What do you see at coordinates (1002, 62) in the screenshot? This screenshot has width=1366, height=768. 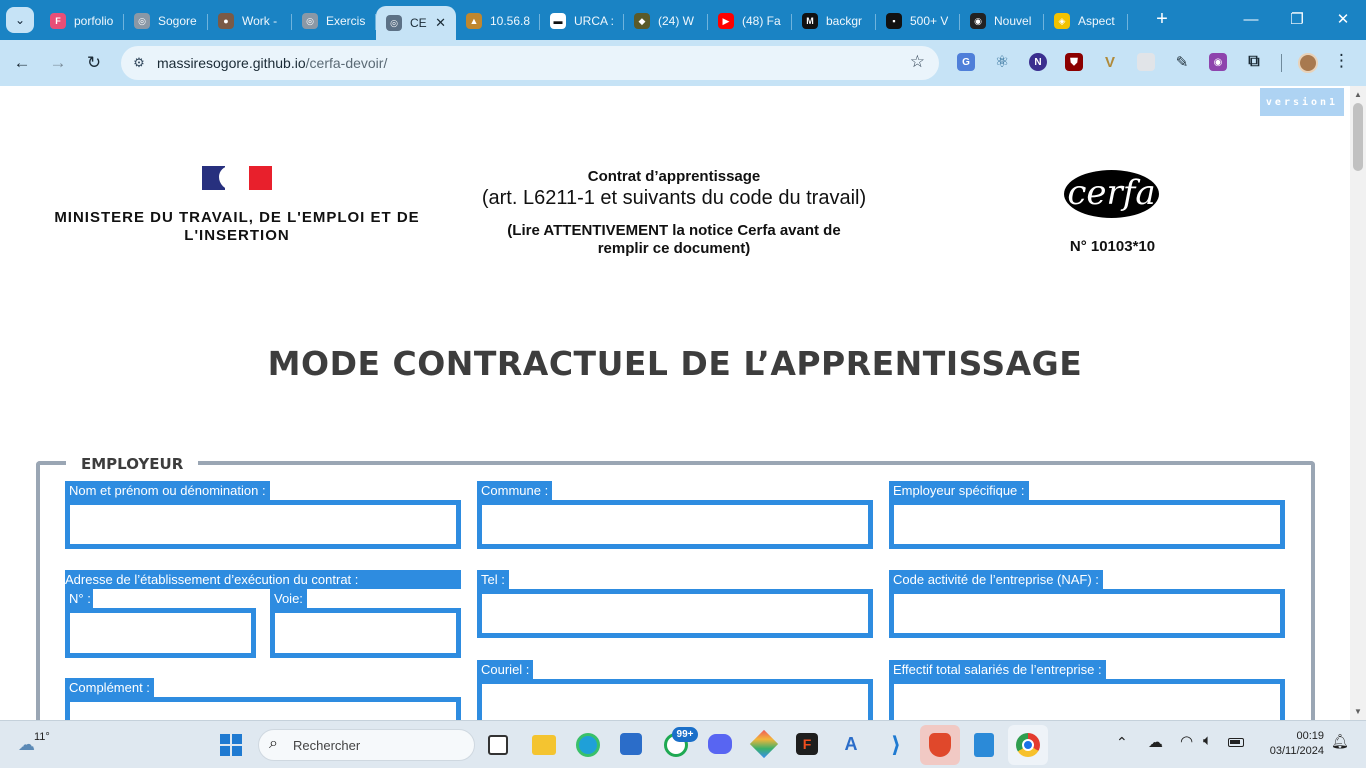 I see `react-devtools-extension-icon: ⚛` at bounding box center [1002, 62].